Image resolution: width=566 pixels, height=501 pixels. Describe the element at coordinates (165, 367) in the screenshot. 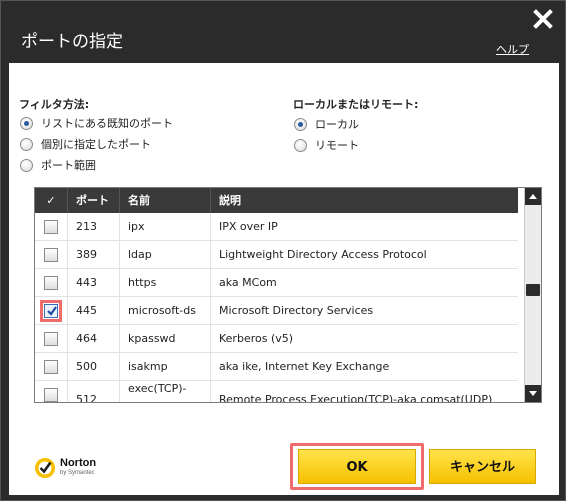

I see `name-cell: isakmp` at that location.